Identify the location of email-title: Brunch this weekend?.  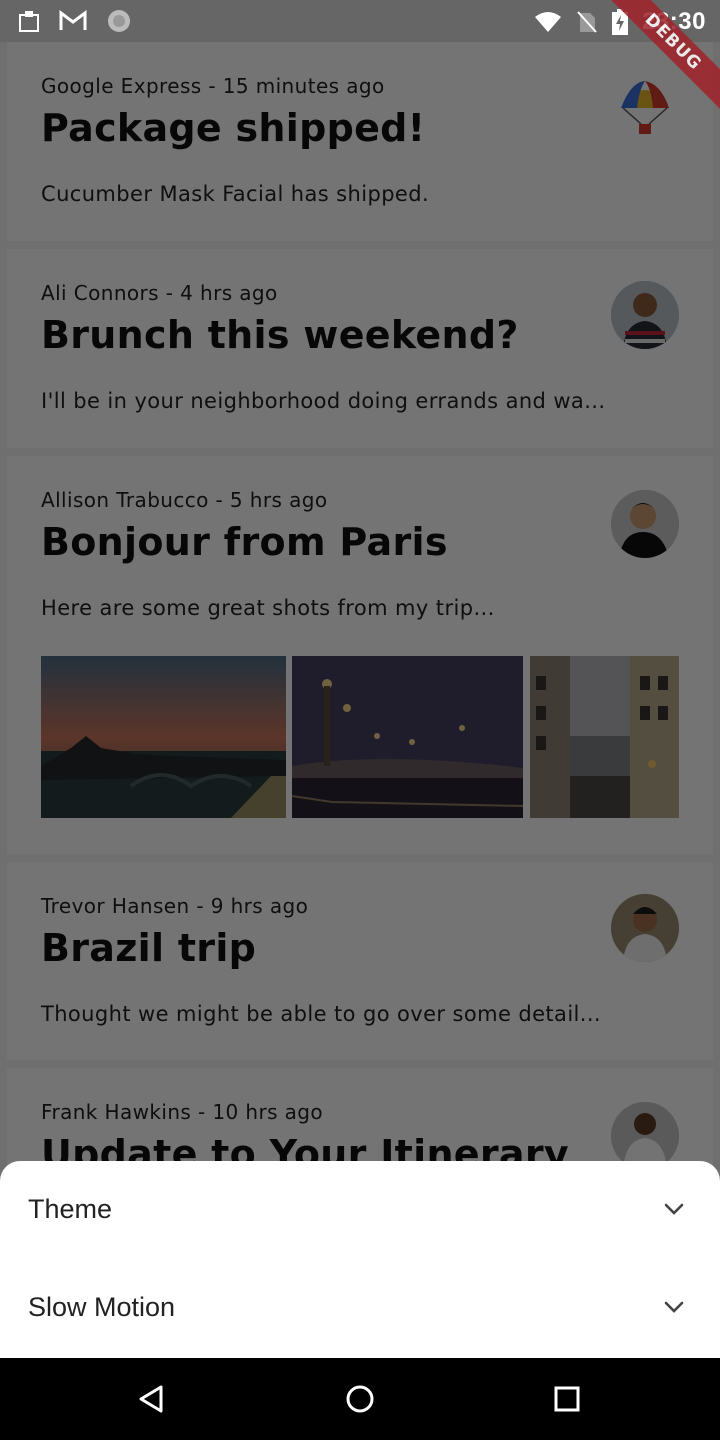
(280, 335).